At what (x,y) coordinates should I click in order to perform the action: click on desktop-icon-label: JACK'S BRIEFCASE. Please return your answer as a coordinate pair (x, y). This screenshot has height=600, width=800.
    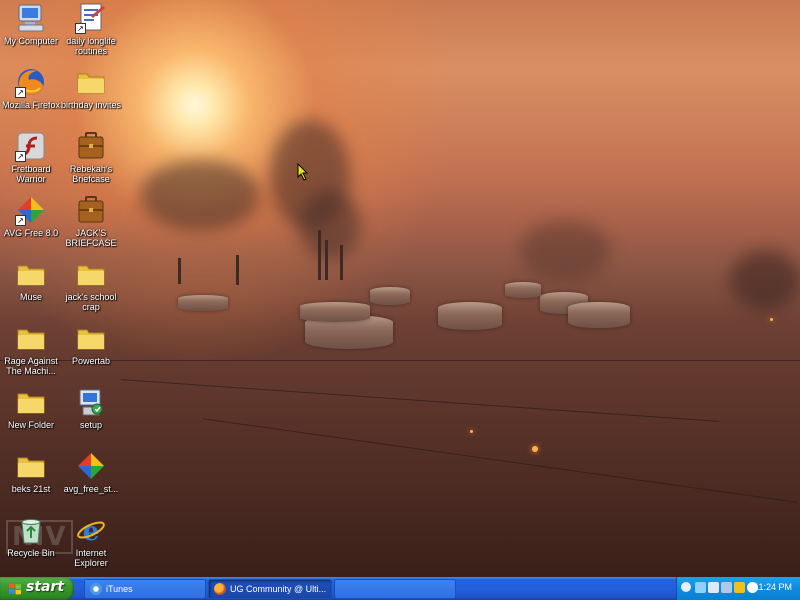
    Looking at the image, I should click on (91, 238).